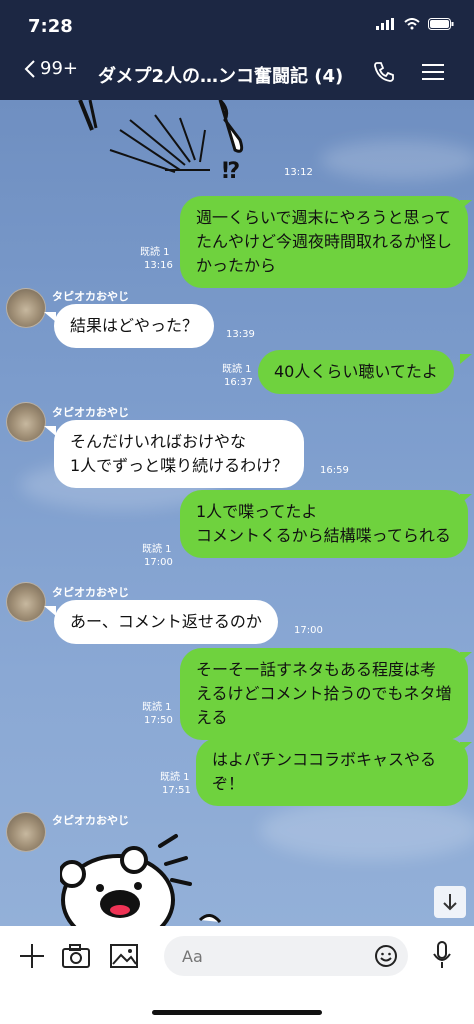 The height and width of the screenshot is (1024, 474). I want to click on sticker-image: ⁉, so click(165, 140).